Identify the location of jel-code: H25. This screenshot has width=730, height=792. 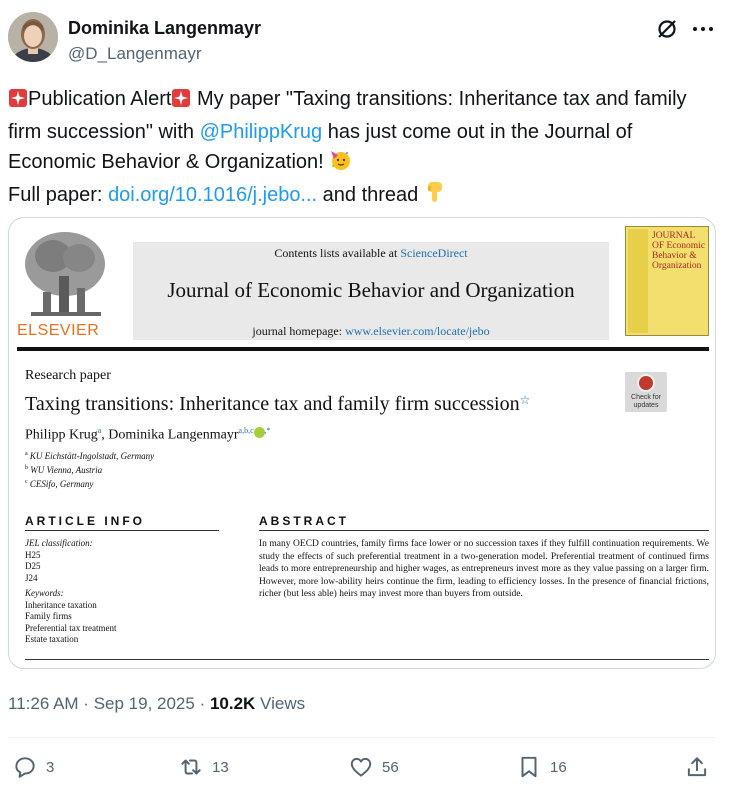
(33, 554).